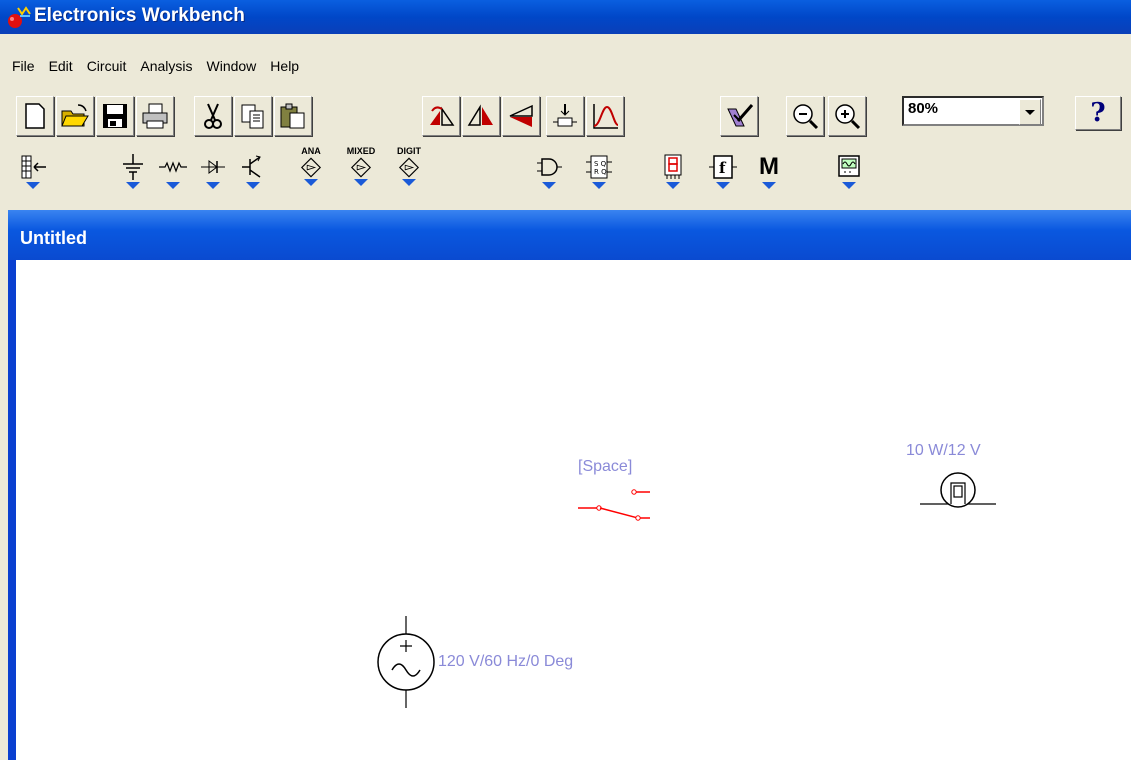 This screenshot has width=1131, height=760. What do you see at coordinates (960, 490) in the screenshot?
I see `lamp-component` at bounding box center [960, 490].